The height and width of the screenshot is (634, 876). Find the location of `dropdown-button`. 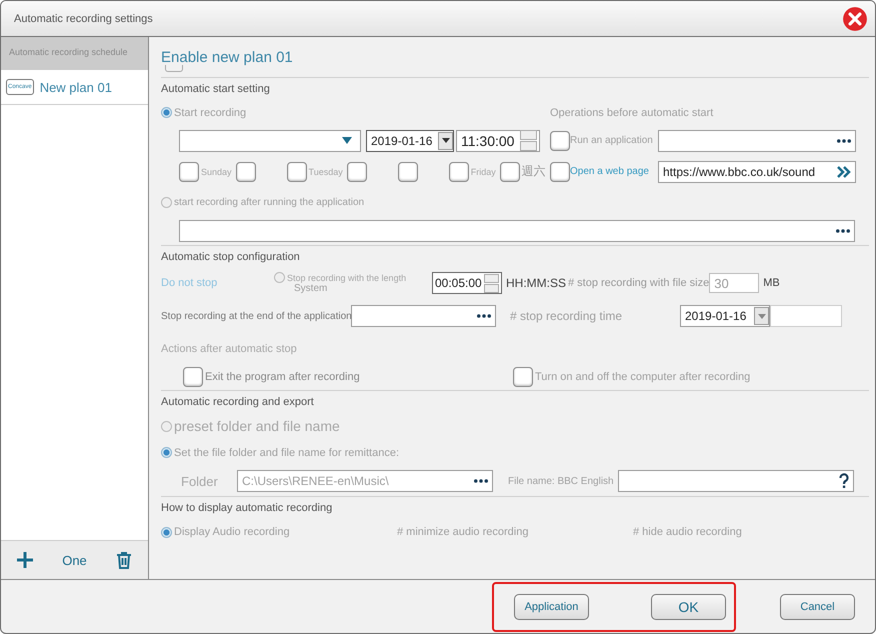

dropdown-button is located at coordinates (445, 141).